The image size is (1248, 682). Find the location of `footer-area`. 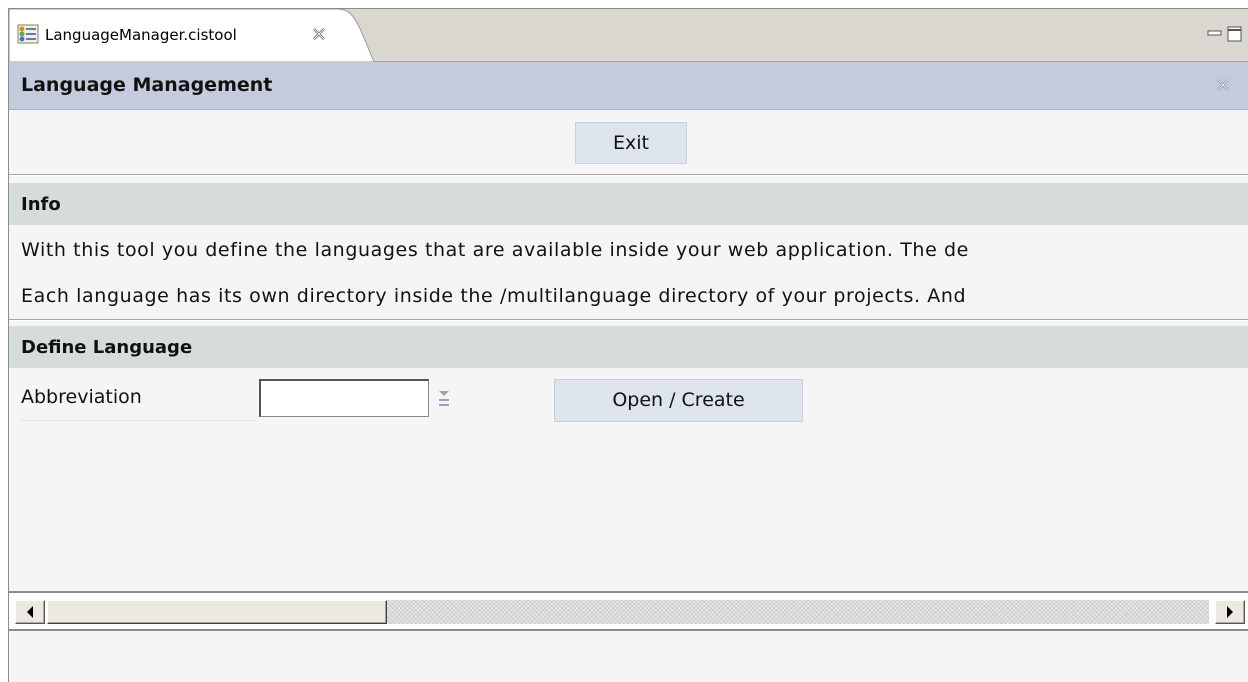

footer-area is located at coordinates (628, 656).